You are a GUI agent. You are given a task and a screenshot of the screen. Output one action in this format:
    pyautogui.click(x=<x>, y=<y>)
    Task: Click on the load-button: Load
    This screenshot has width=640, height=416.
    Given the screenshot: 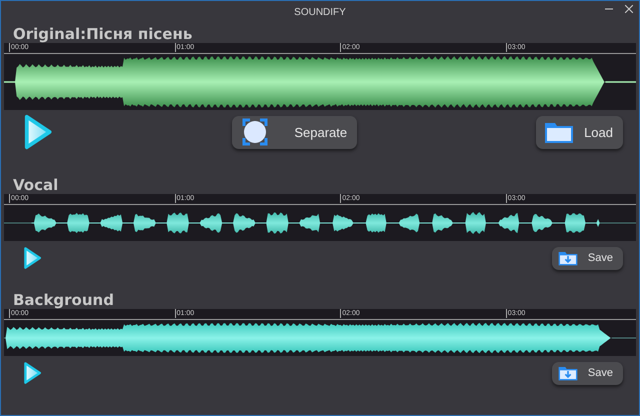 What is the action you would take?
    pyautogui.click(x=579, y=132)
    